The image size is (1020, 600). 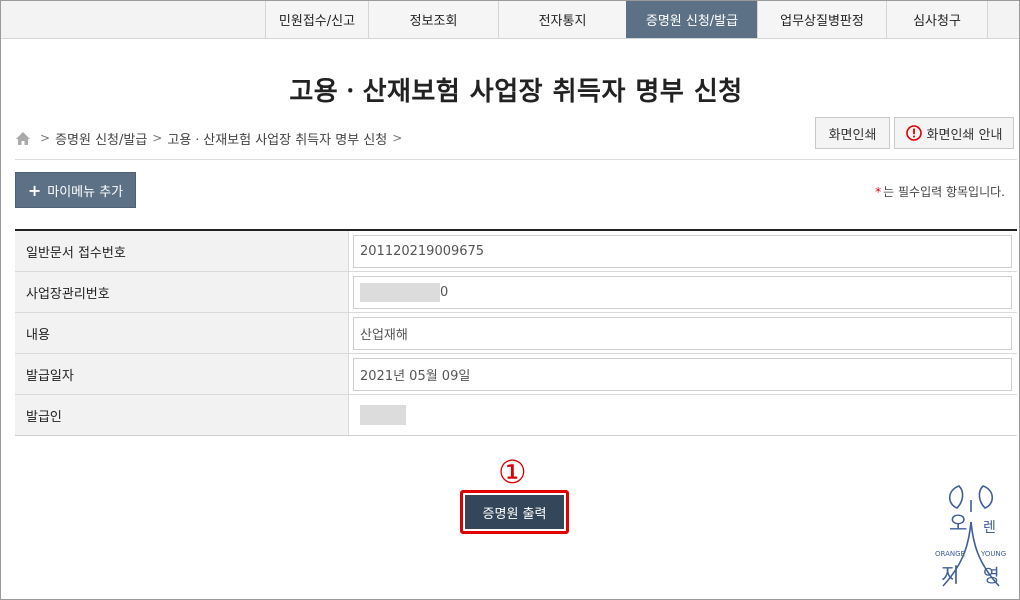 I want to click on add-my-menu-button: + 마이메뉴 추가, so click(x=75, y=190).